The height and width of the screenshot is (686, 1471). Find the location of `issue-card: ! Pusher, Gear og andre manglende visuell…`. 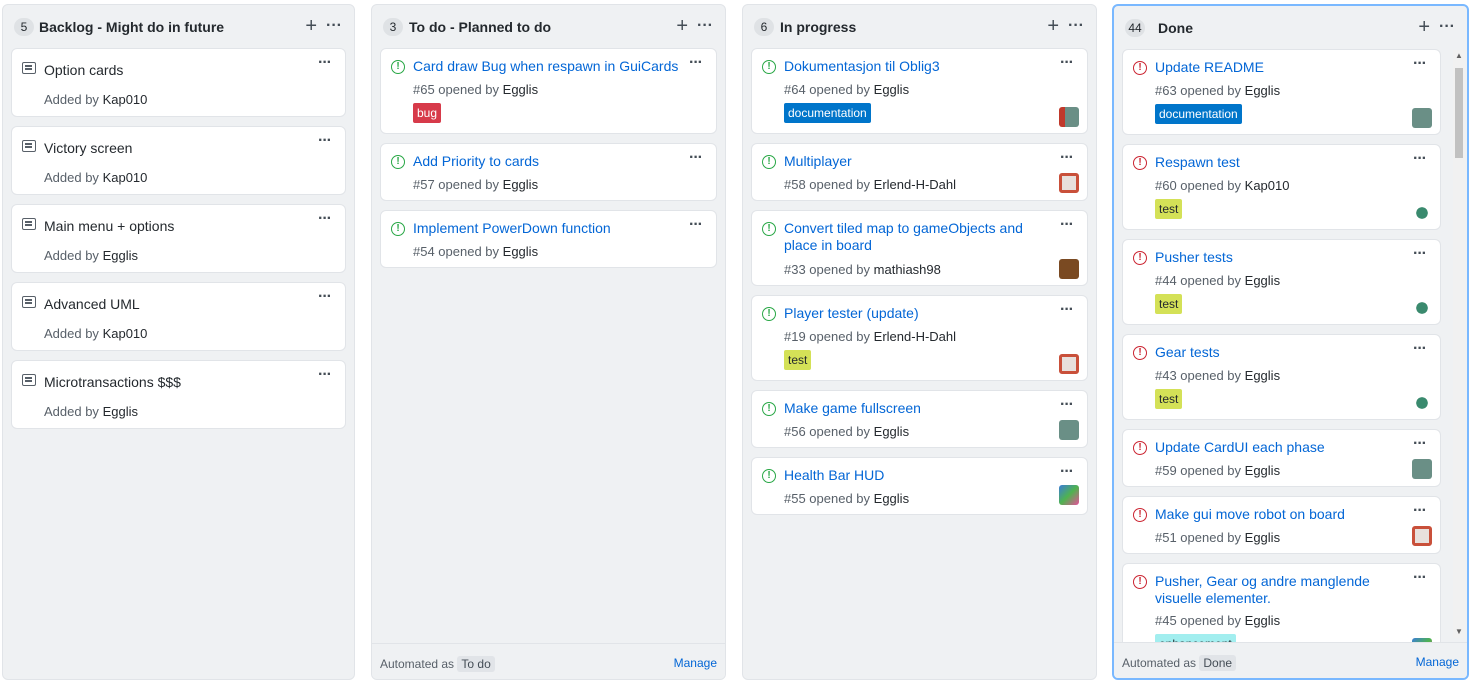

issue-card: ! Pusher, Gear og andre manglende visuell… is located at coordinates (1281, 602).